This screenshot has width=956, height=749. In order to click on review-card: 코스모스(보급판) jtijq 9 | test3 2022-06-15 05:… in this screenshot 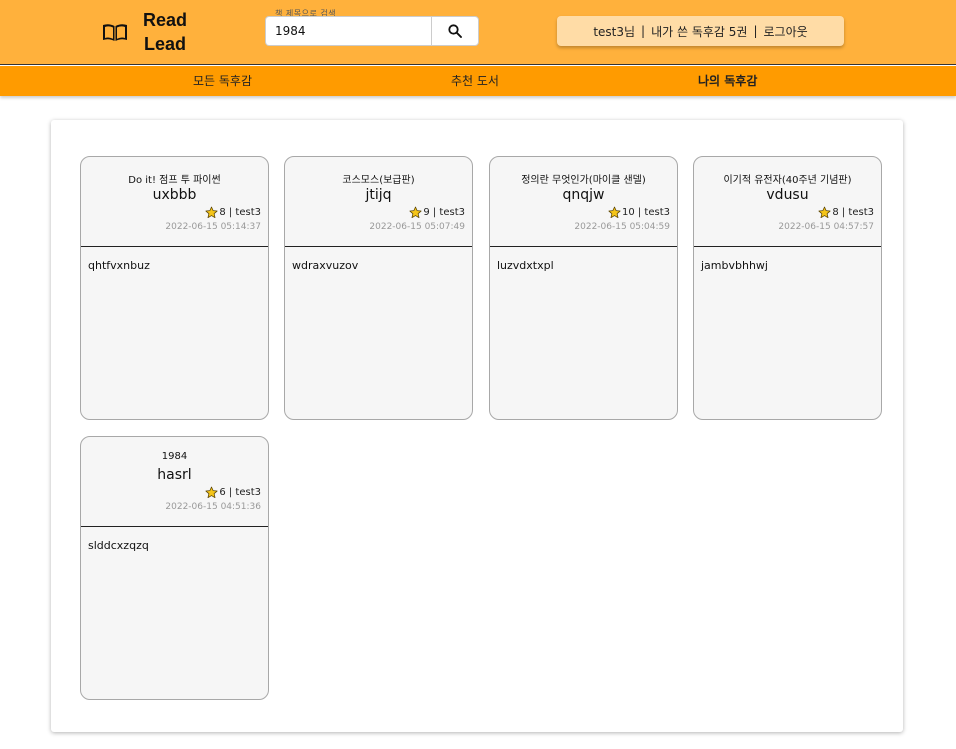, I will do `click(378, 288)`.